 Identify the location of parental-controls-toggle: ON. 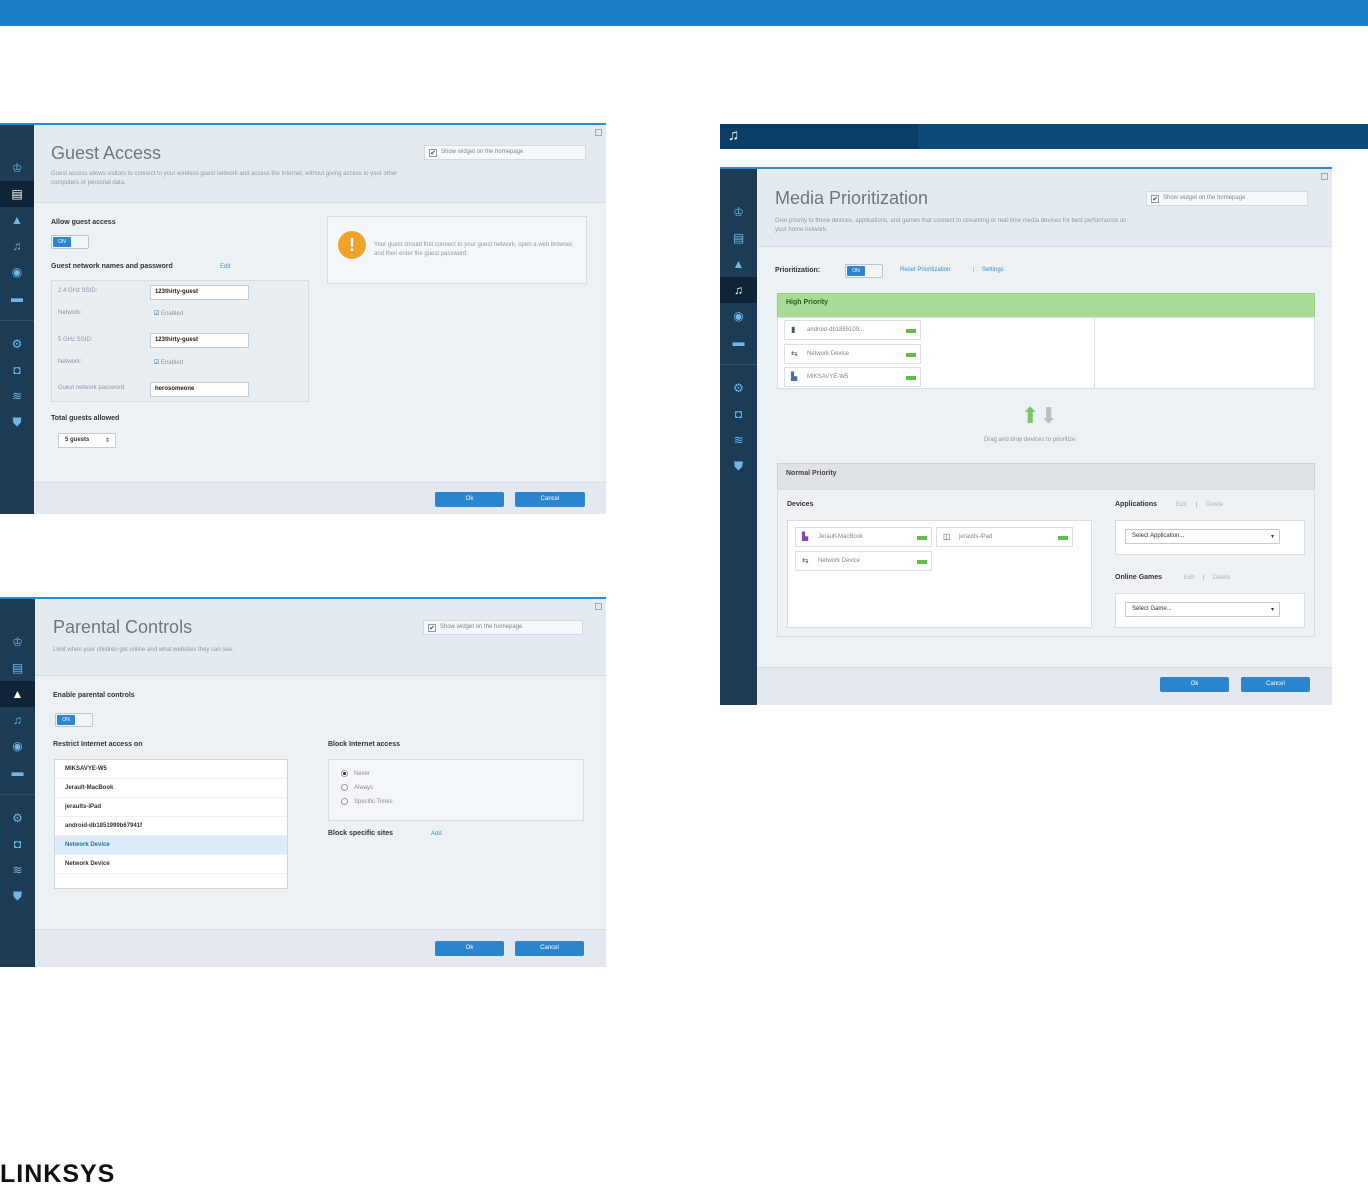
(74, 720).